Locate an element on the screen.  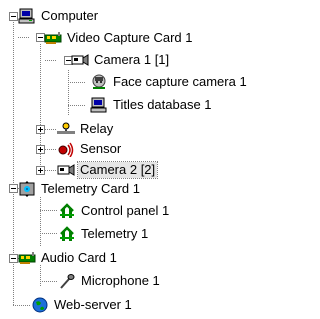
tree-node-label: Relay is located at coordinates (97, 128).